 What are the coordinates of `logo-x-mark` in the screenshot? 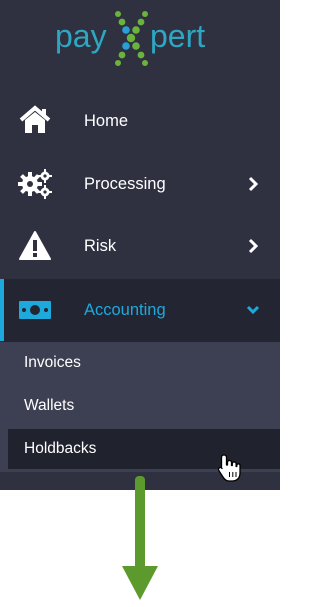 It's located at (131, 38).